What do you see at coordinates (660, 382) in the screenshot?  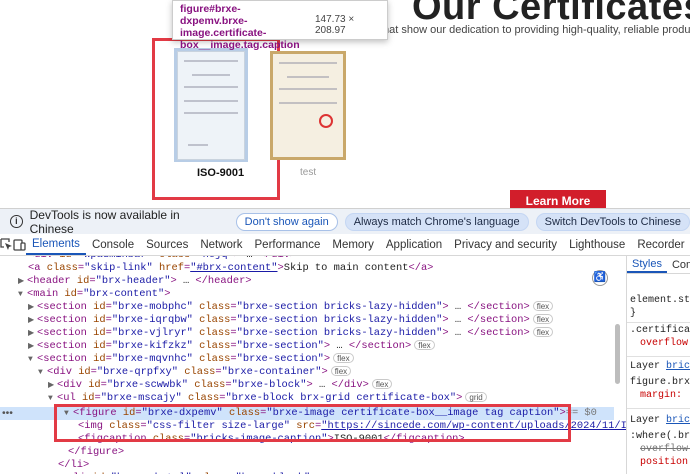 I see `style-rule-figure: figure.brxe-ima` at bounding box center [660, 382].